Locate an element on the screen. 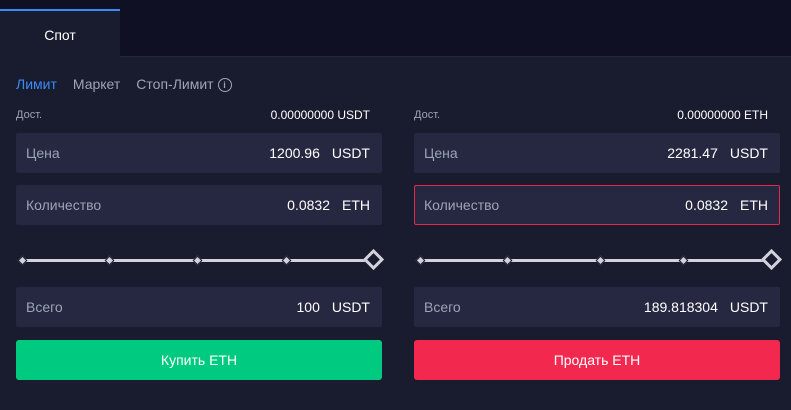  buy-quantity-unit: ETH is located at coordinates (356, 205).